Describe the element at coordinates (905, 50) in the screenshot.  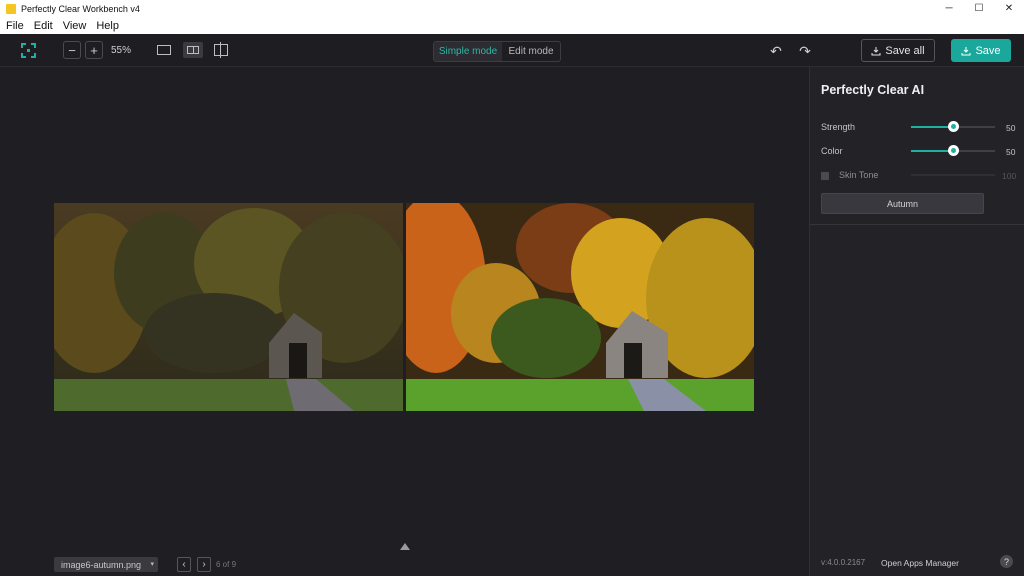
I see `save-all-label: Save all` at that location.